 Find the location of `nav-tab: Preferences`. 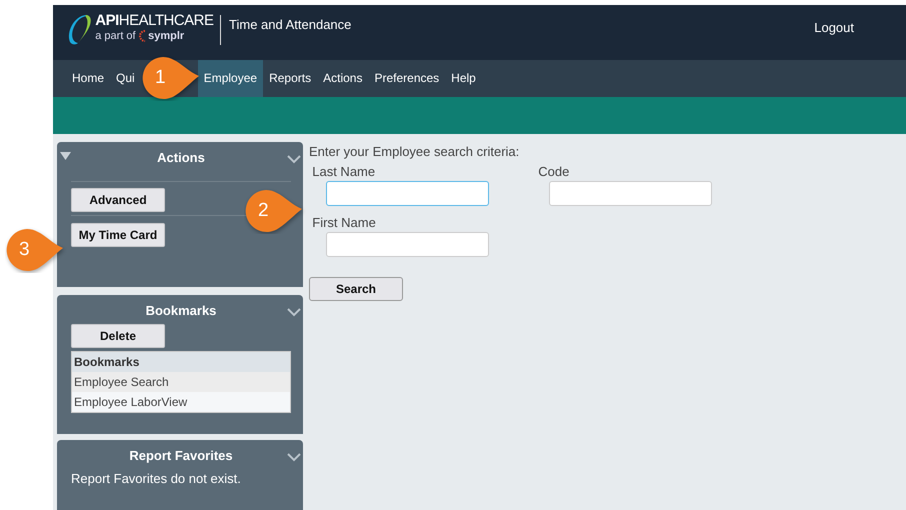

nav-tab: Preferences is located at coordinates (407, 78).